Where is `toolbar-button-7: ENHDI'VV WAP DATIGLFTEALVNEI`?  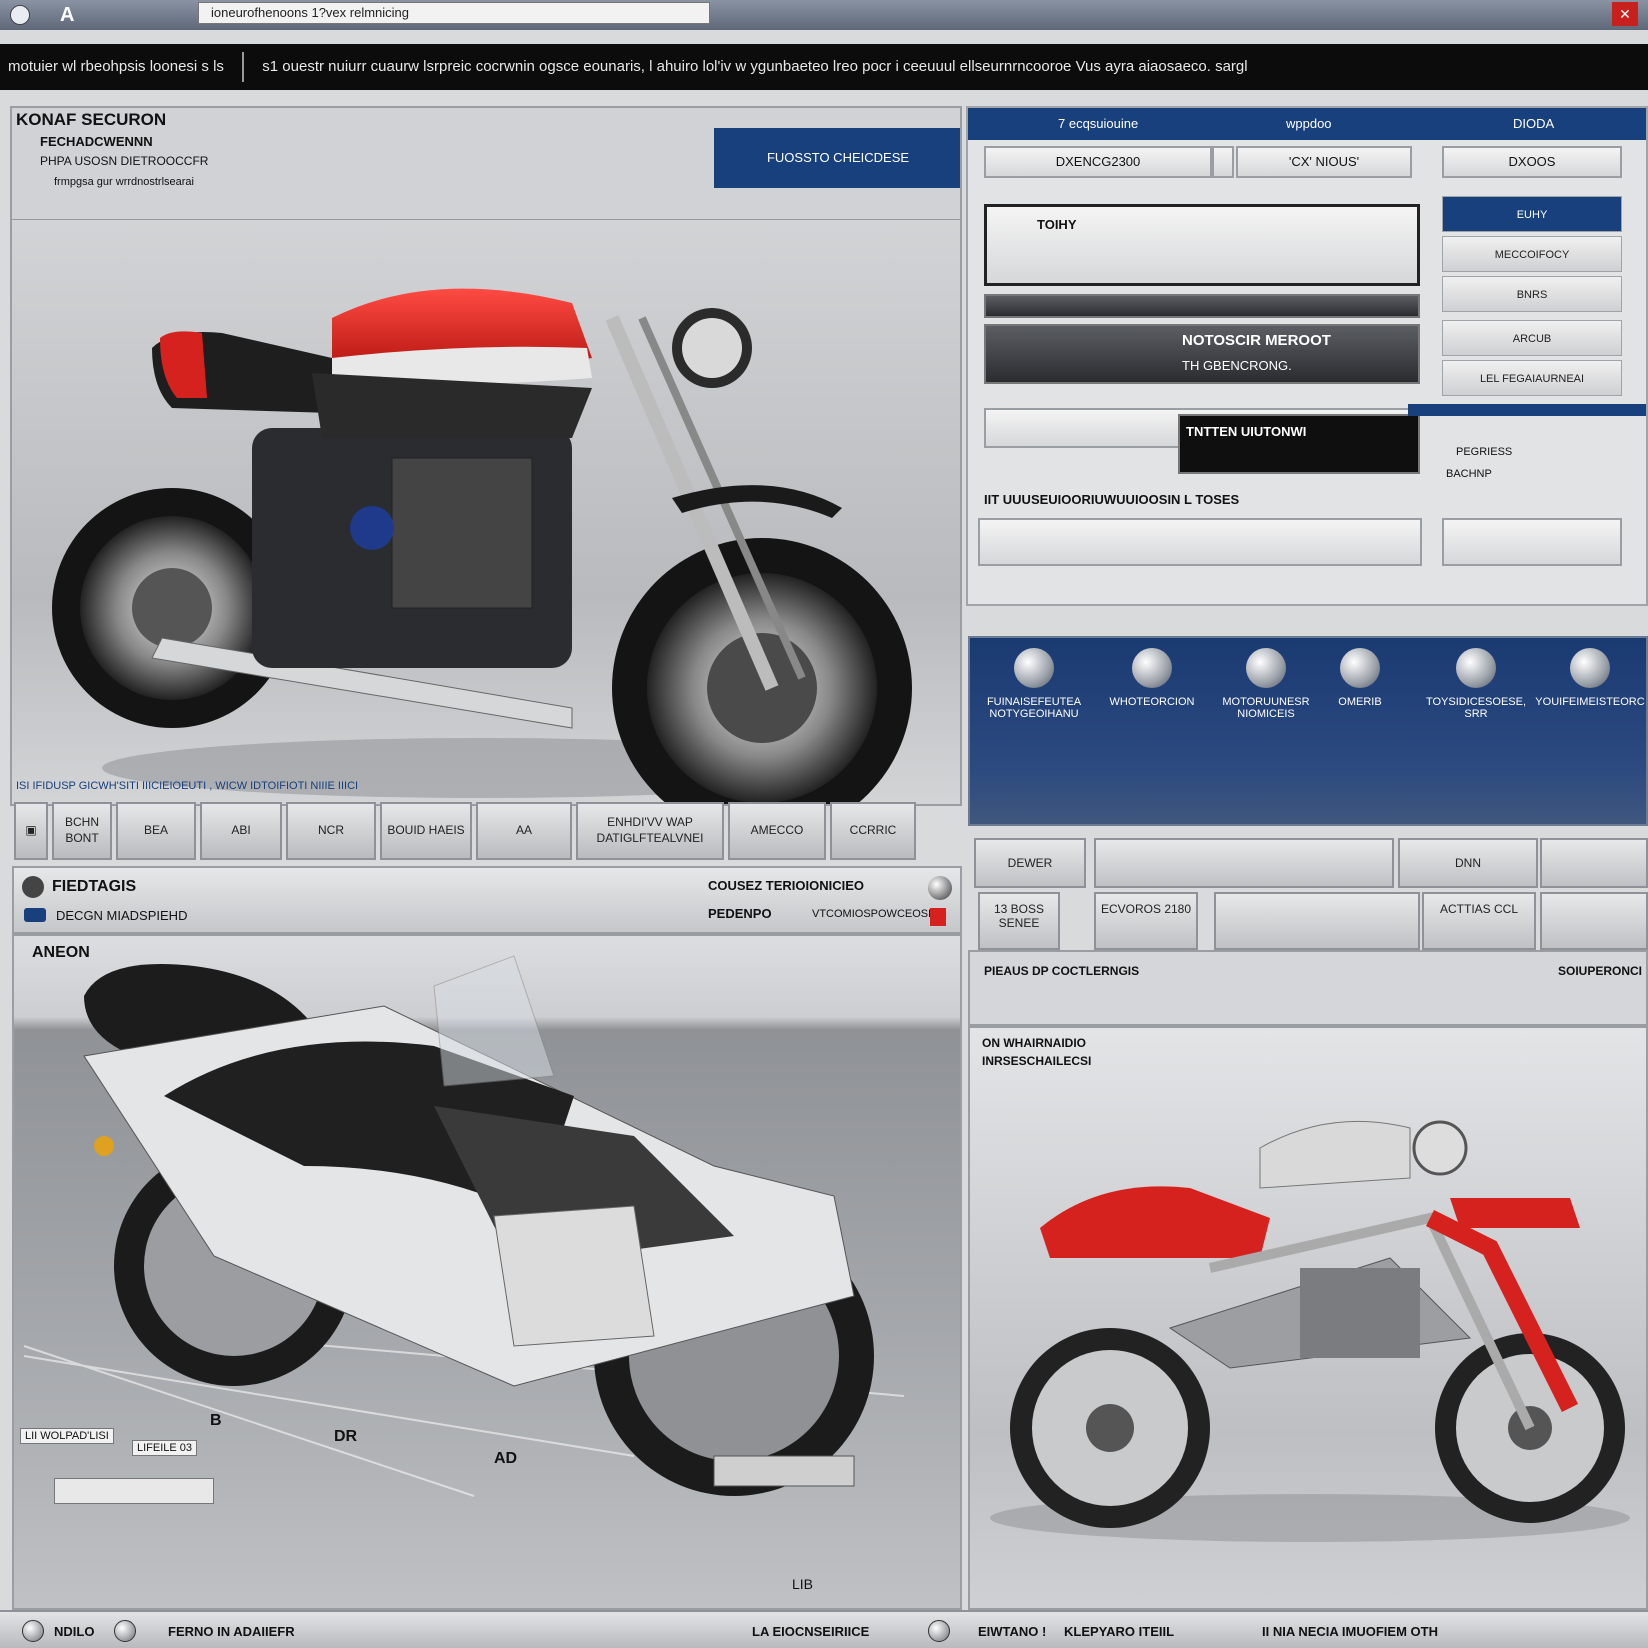
toolbar-button-7: ENHDI'VV WAP DATIGLFTEALVNEI is located at coordinates (650, 831).